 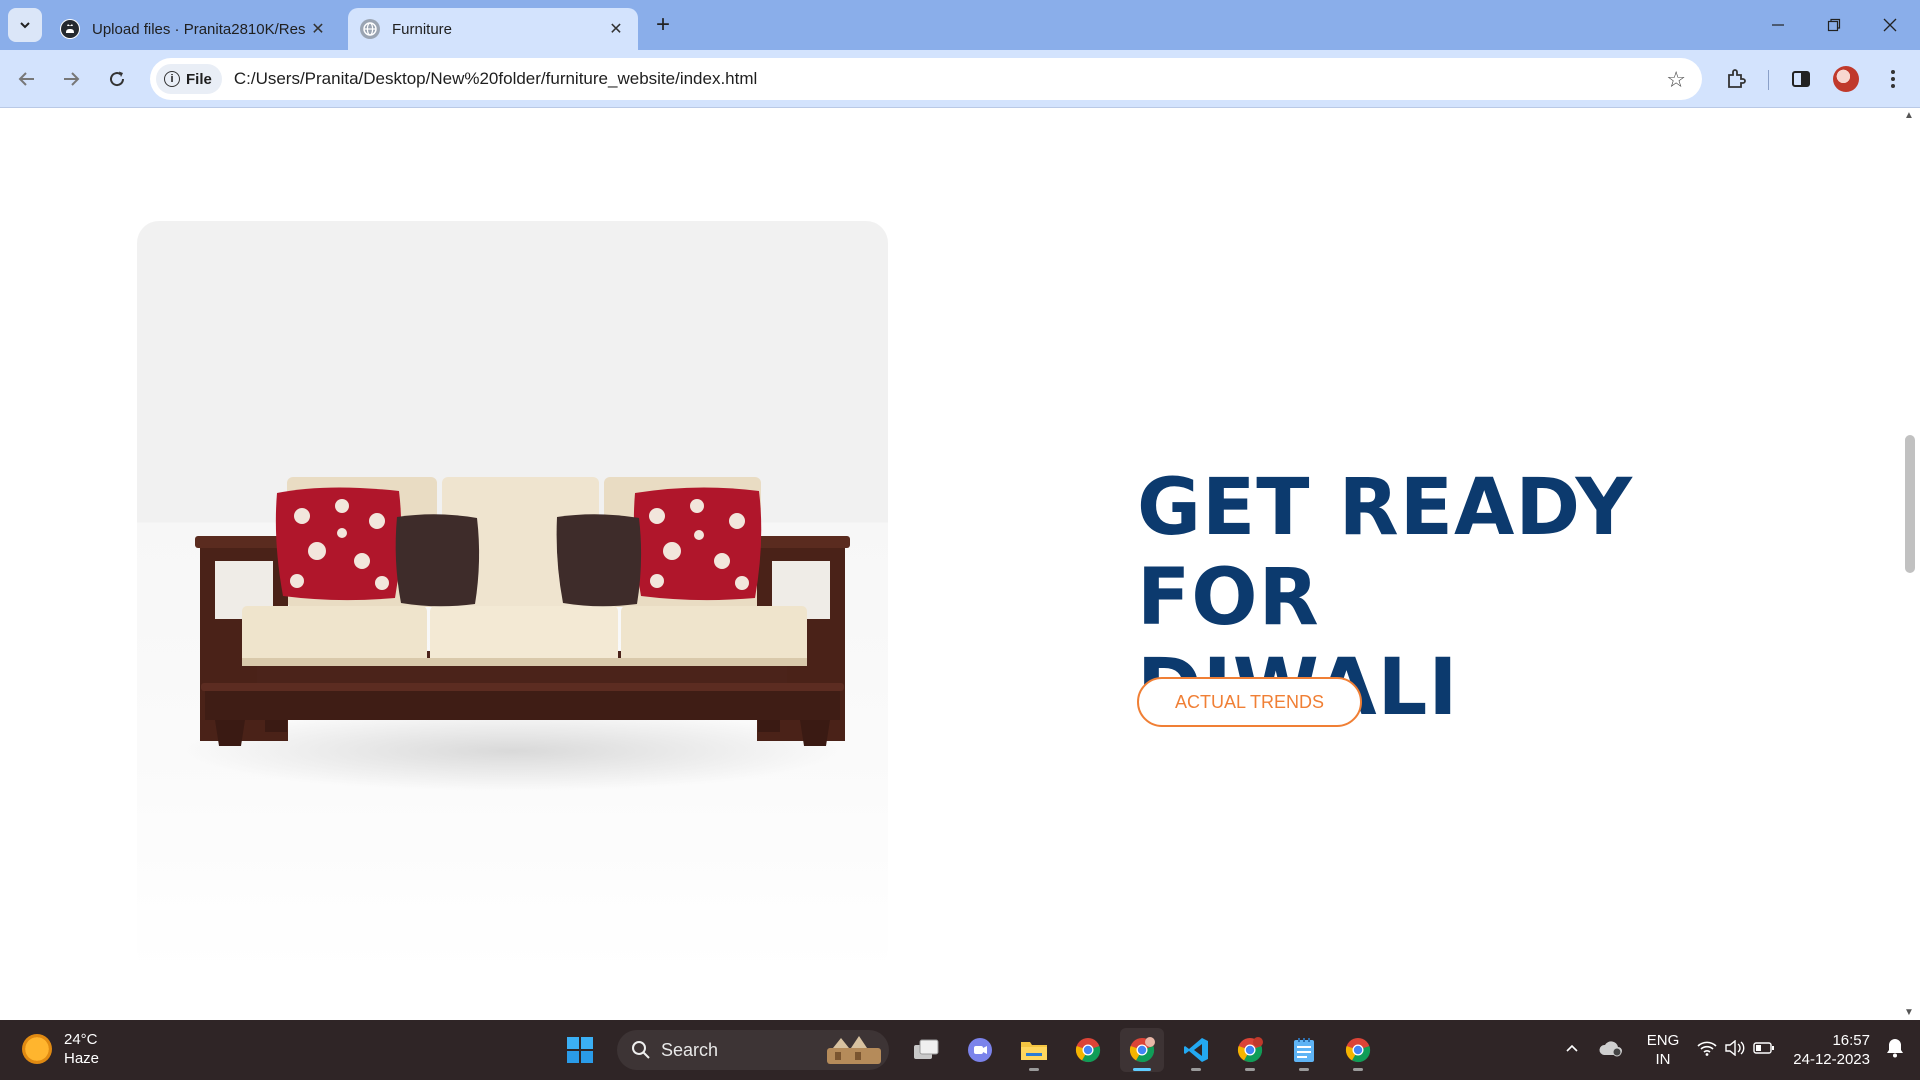 I want to click on minimize-icon, so click(x=1778, y=25).